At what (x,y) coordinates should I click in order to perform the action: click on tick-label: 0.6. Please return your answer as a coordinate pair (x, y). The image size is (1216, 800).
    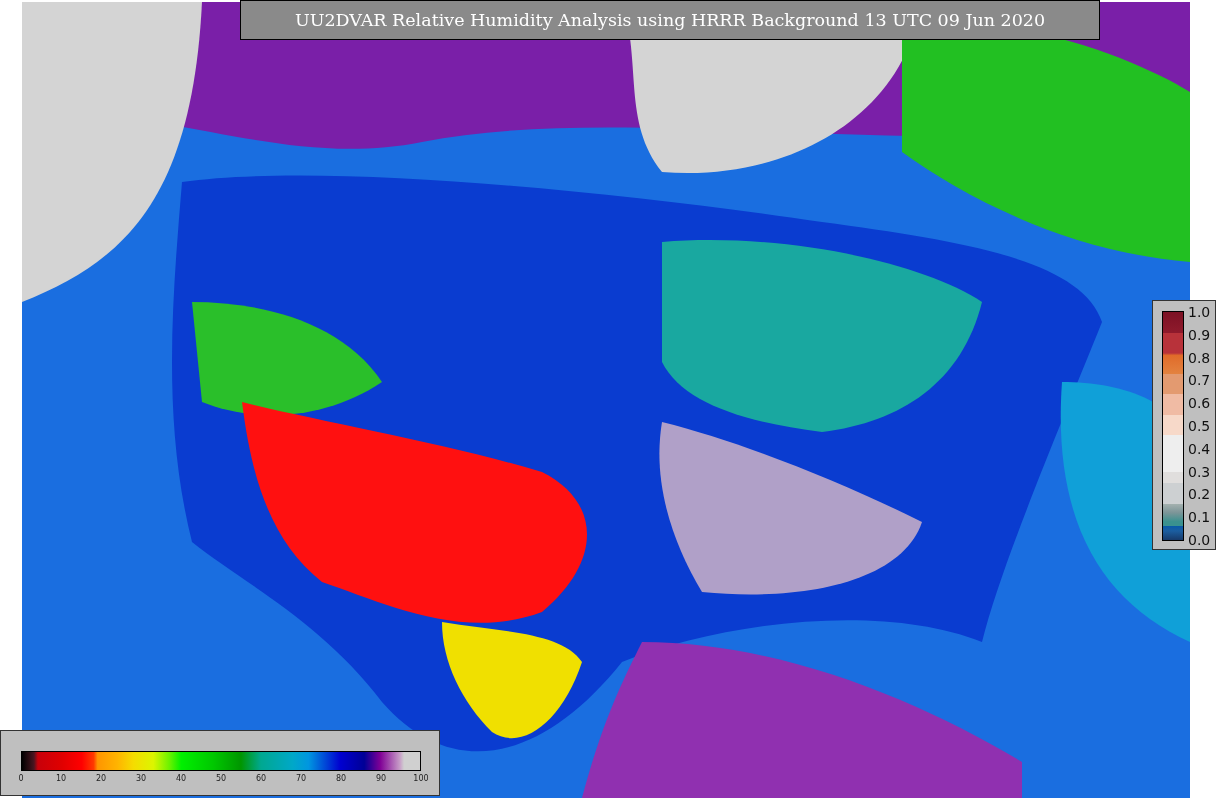
    Looking at the image, I should click on (1199, 403).